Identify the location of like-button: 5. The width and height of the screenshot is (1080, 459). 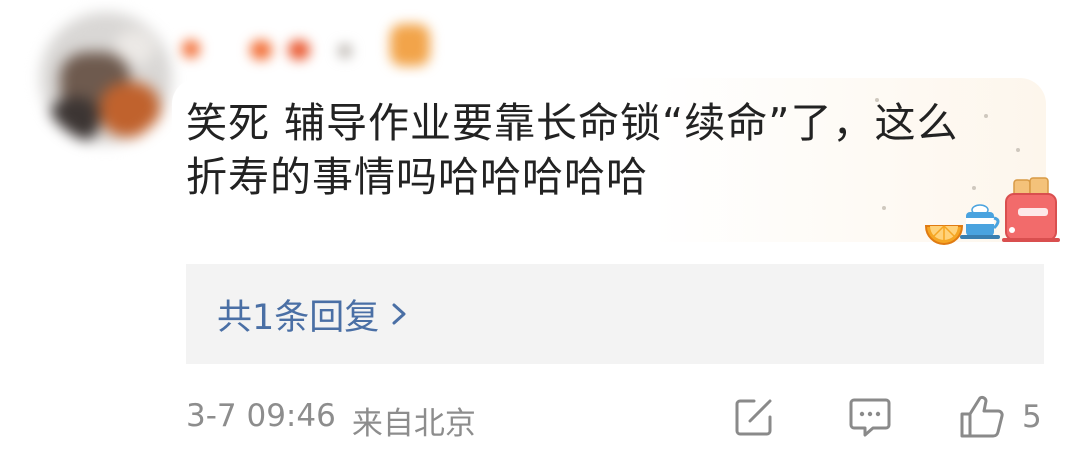
(1000, 417).